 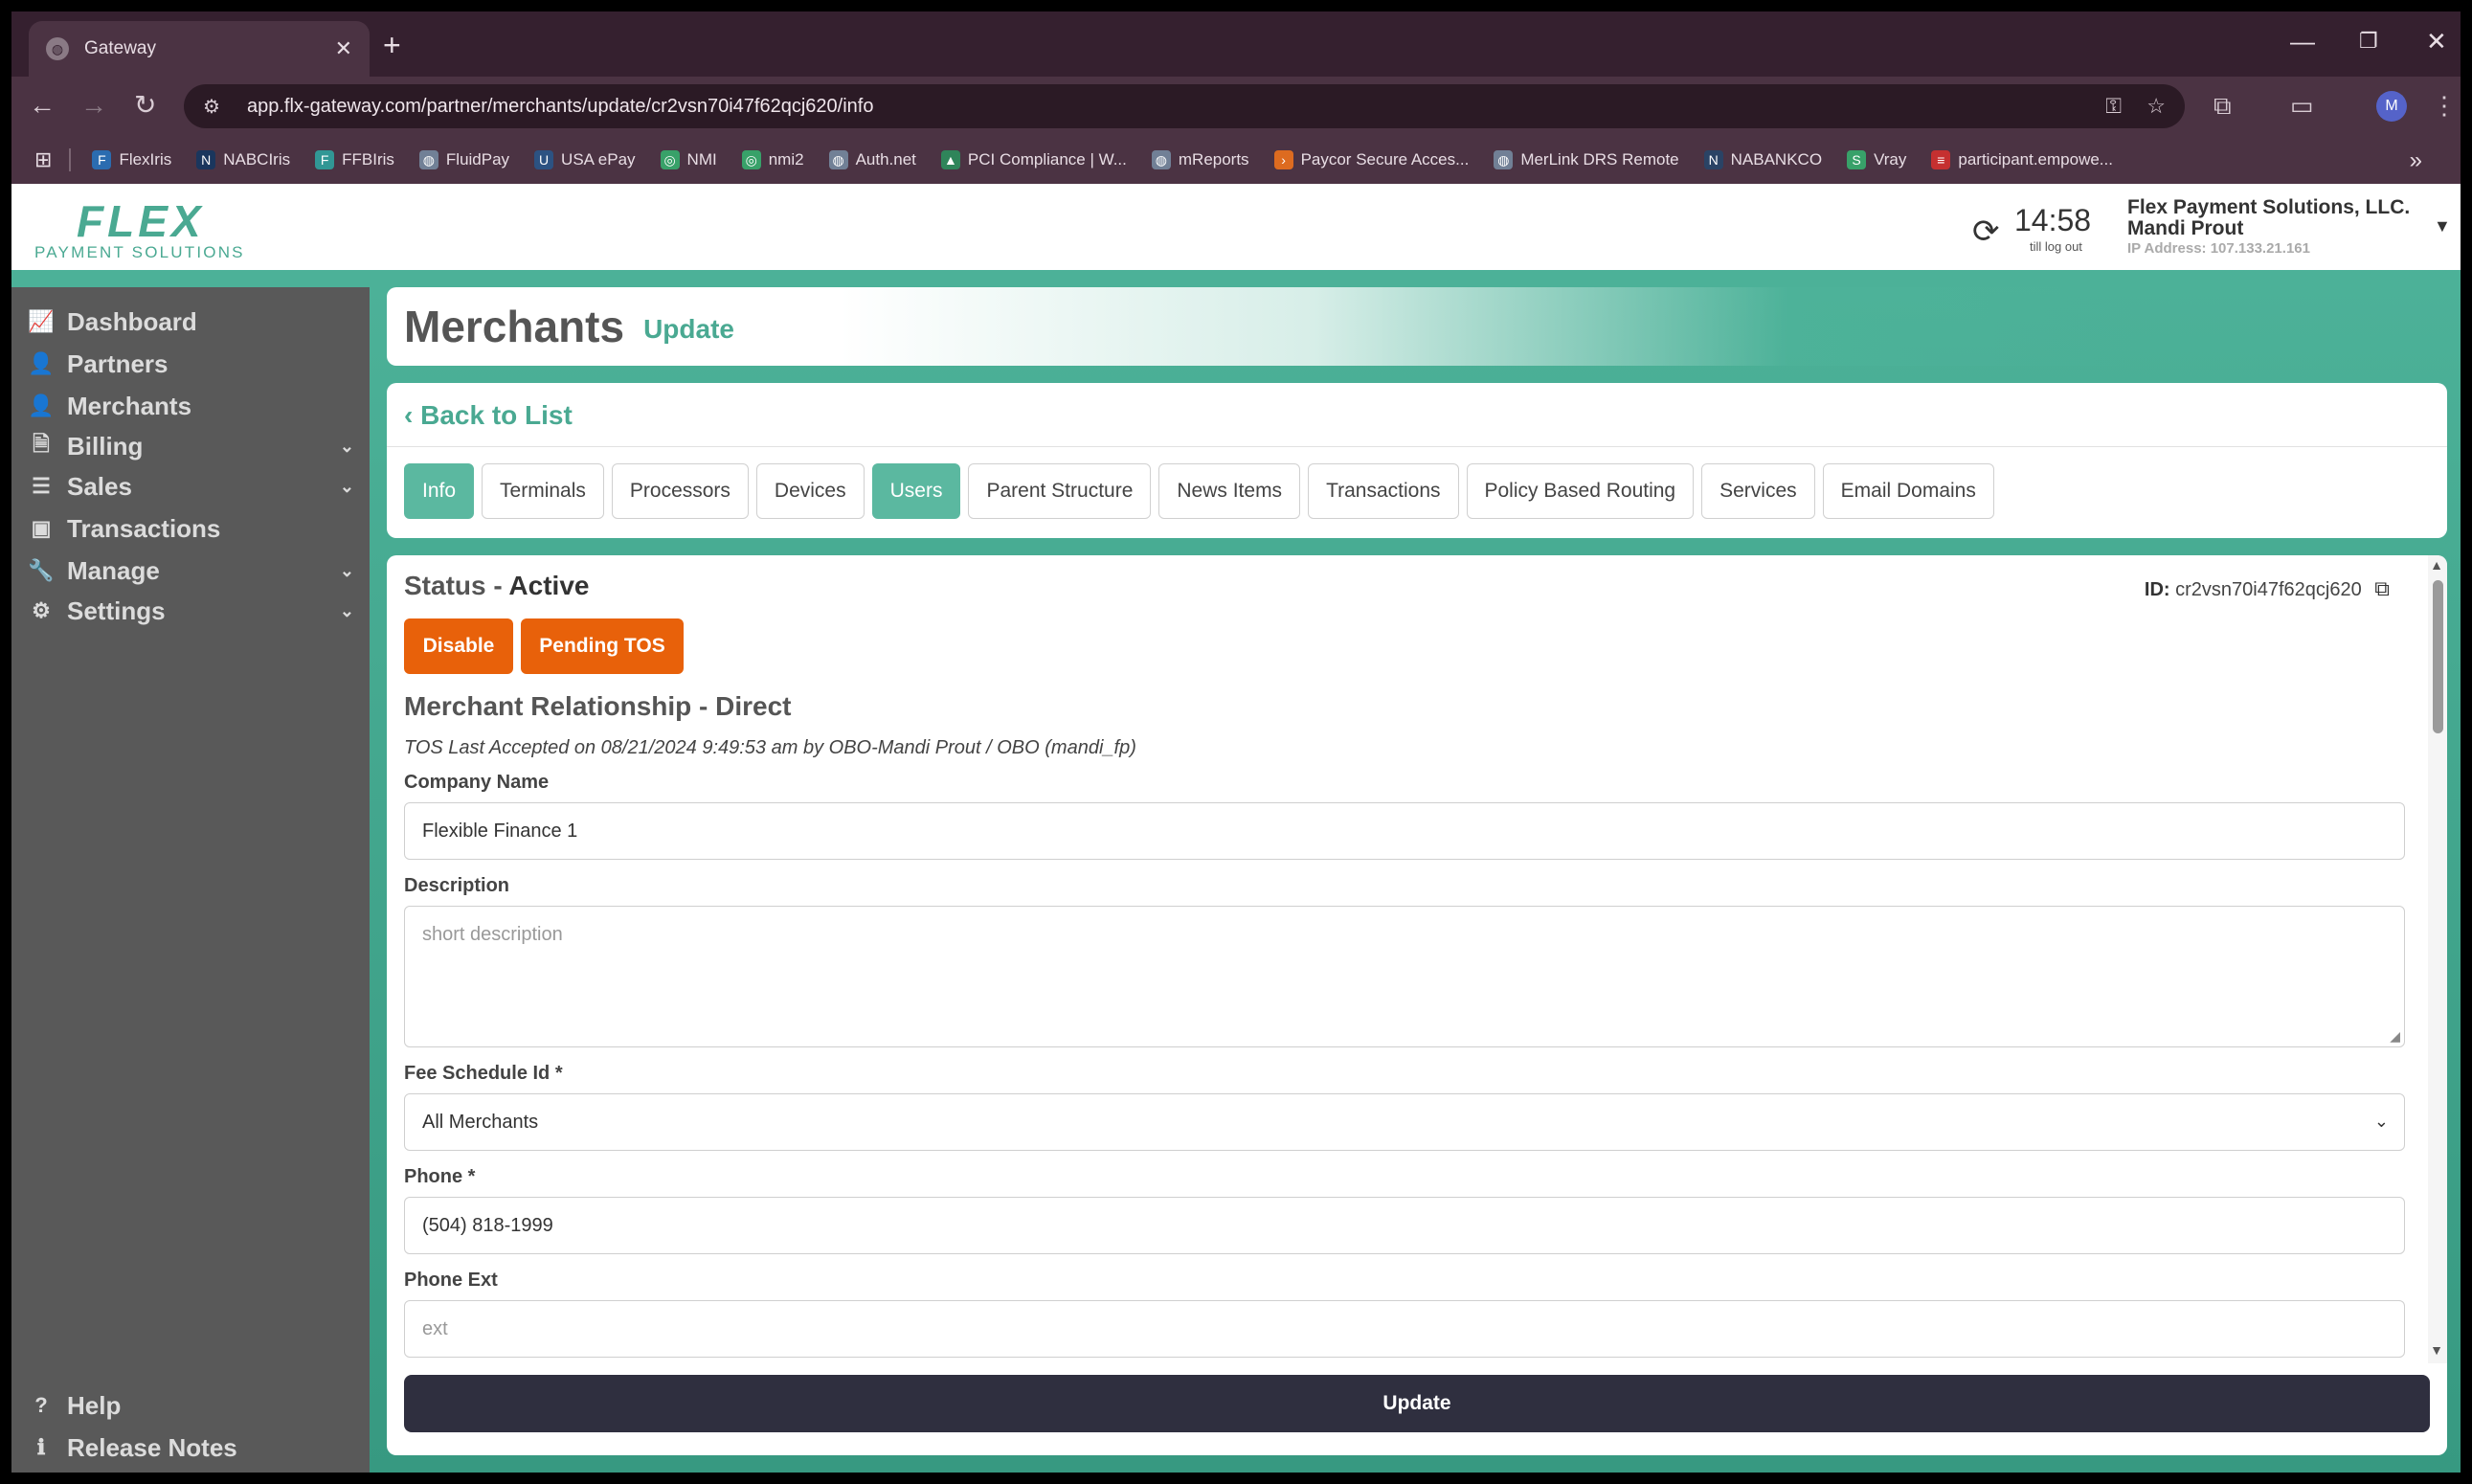 What do you see at coordinates (598, 706) in the screenshot?
I see `merchant-relationship: Merchant Relationship - Direct` at bounding box center [598, 706].